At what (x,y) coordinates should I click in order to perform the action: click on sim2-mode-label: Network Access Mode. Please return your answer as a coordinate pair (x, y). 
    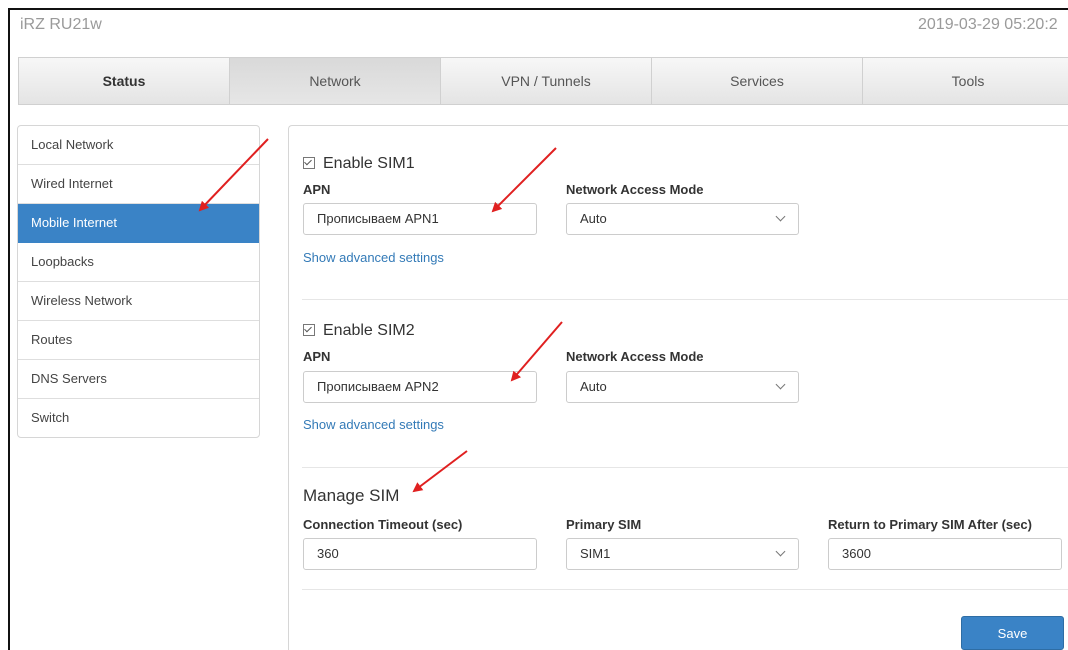
    Looking at the image, I should click on (635, 356).